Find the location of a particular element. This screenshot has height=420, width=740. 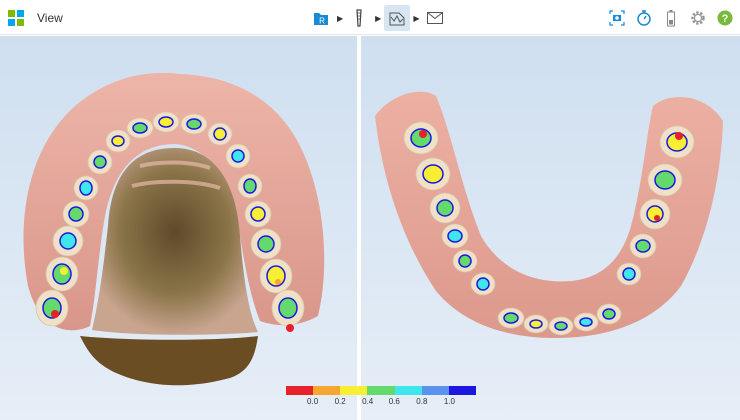

help-button: ? is located at coordinates (725, 18).